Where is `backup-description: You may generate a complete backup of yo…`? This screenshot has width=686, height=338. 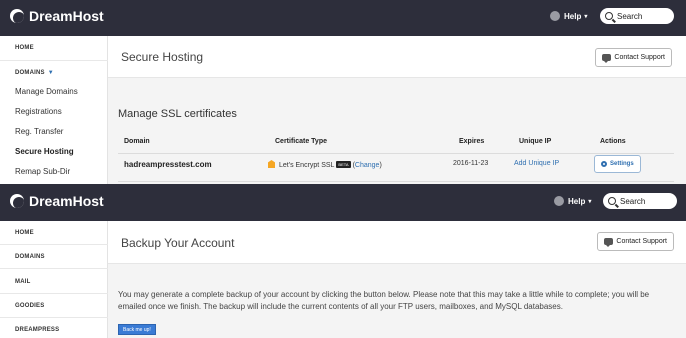
backup-description: You may generate a complete backup of yo… is located at coordinates (384, 300).